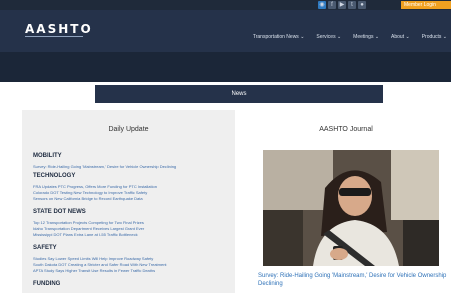 Image resolution: width=451 pixels, height=293 pixels. I want to click on social-icons: ◉ f ▶ t ●, so click(342, 5).